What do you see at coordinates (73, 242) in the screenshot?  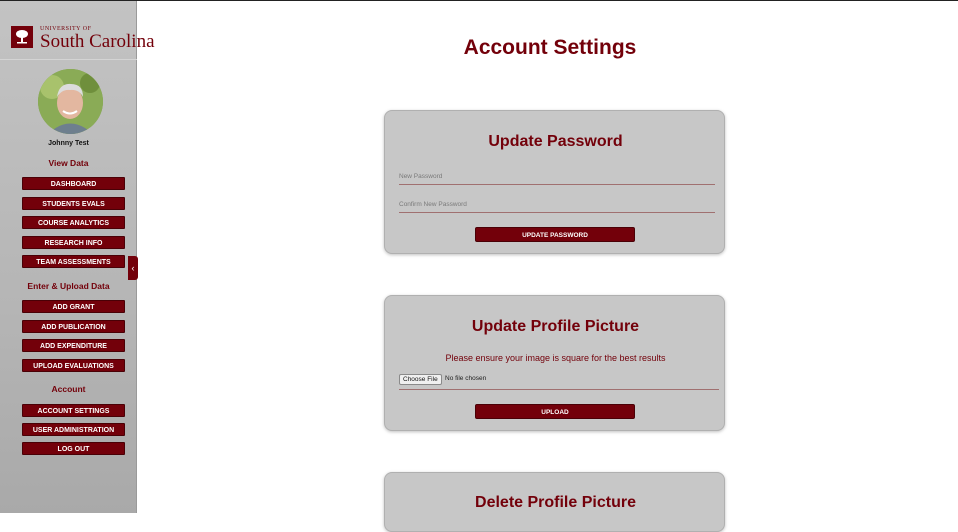 I see `nav-research-info-button: RESEARCH INFO` at bounding box center [73, 242].